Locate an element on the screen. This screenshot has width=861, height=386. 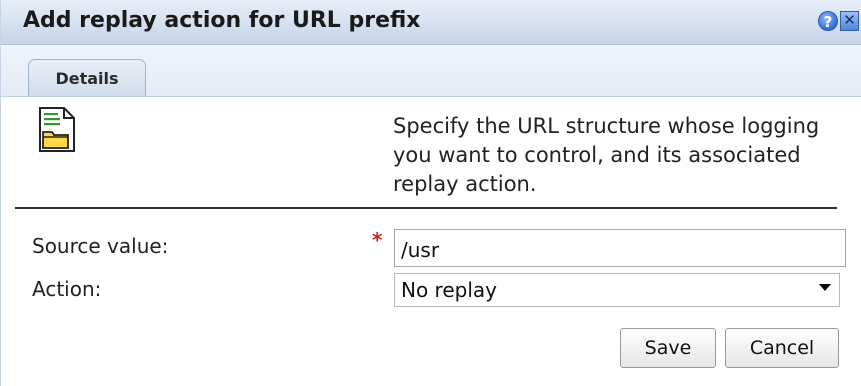
cancel-button: Cancel is located at coordinates (782, 348).